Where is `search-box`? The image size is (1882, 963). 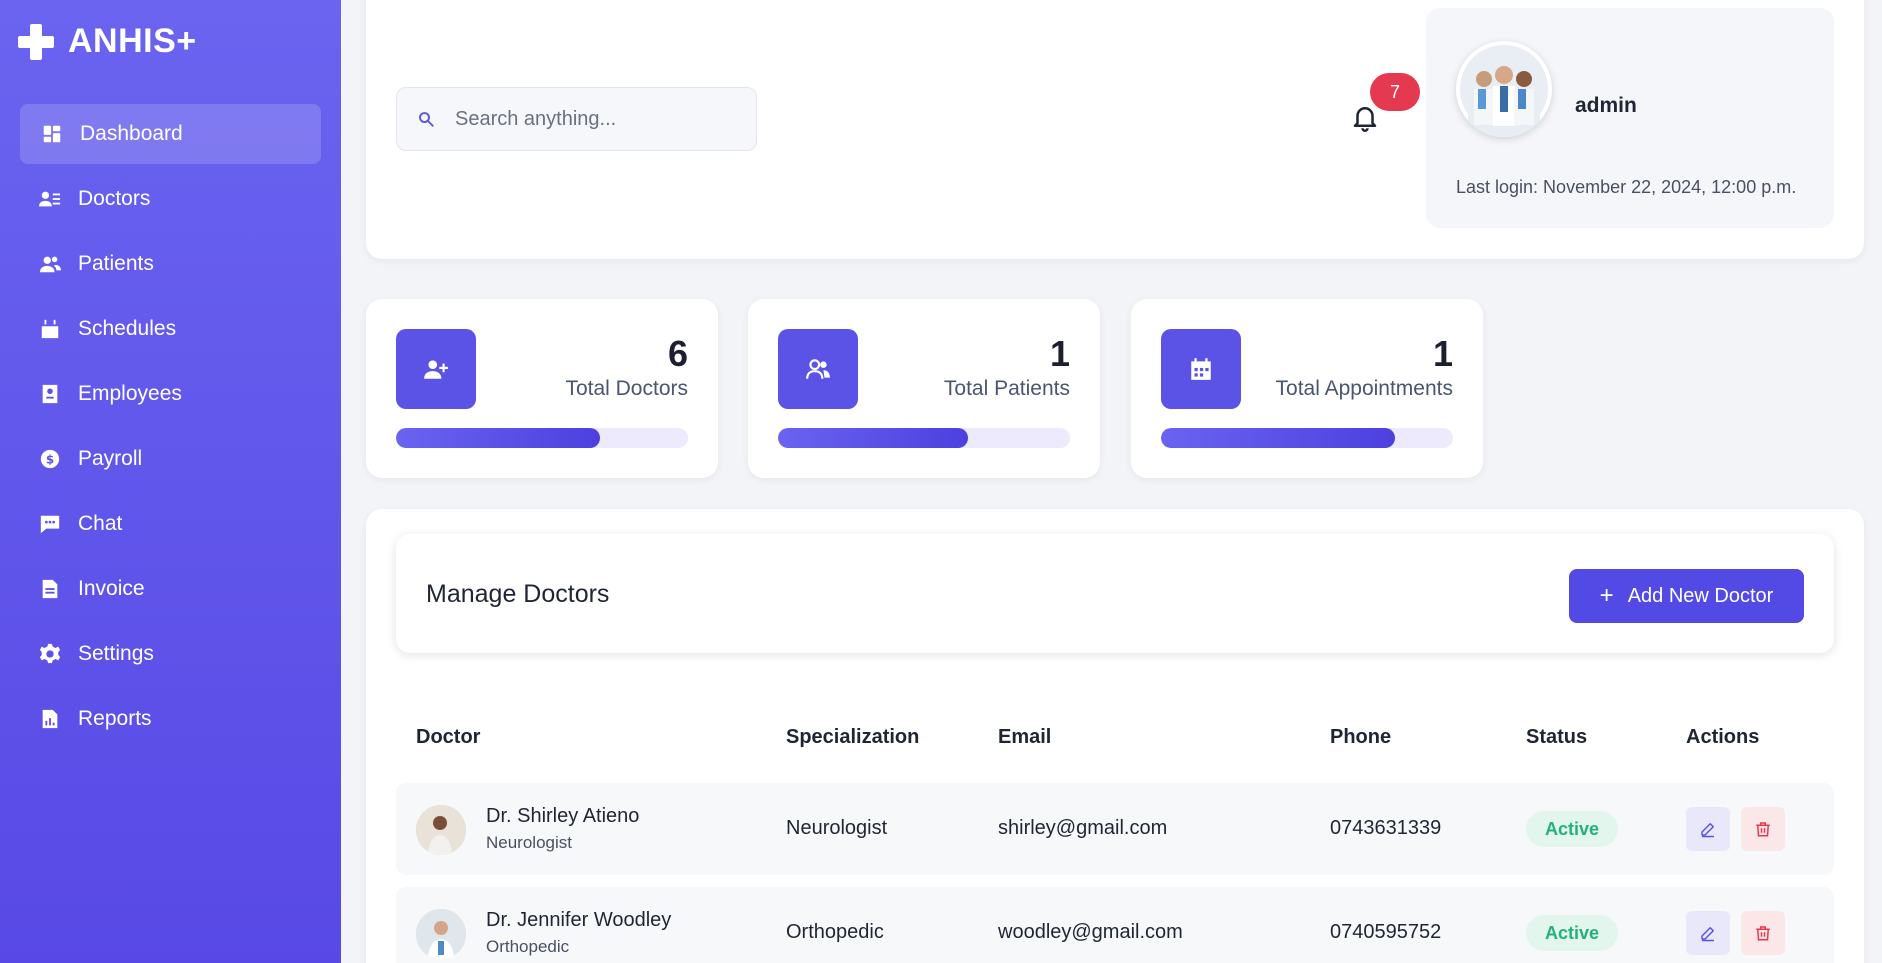
search-box is located at coordinates (576, 119).